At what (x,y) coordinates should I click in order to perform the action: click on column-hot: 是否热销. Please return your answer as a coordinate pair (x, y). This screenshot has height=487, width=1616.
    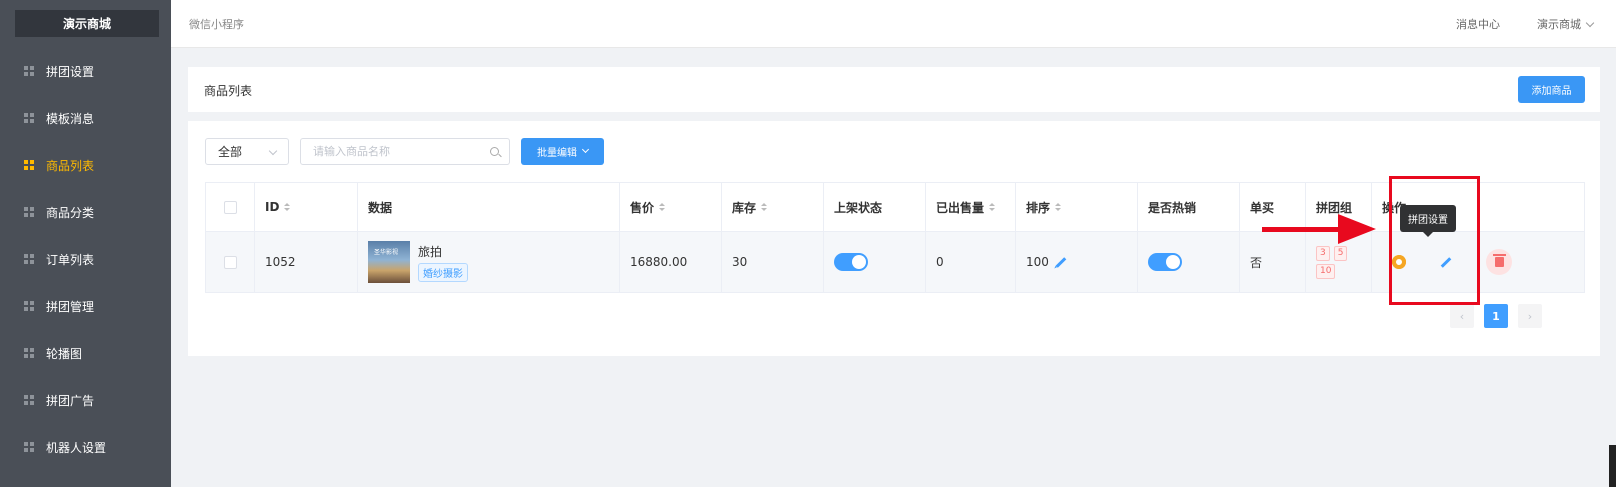
    Looking at the image, I should click on (1189, 207).